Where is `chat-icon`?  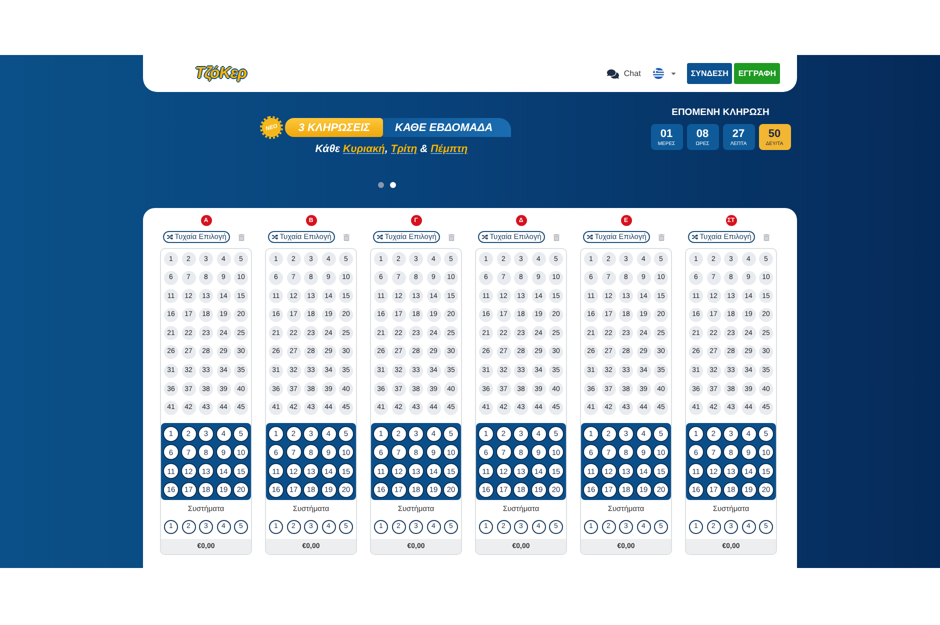
chat-icon is located at coordinates (612, 74).